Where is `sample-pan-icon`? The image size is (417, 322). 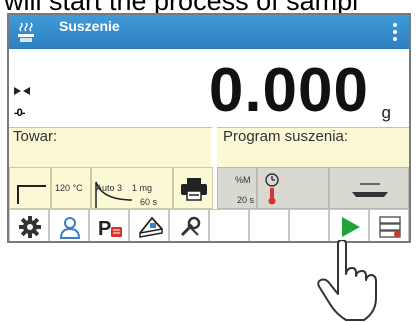 sample-pan-icon is located at coordinates (370, 190).